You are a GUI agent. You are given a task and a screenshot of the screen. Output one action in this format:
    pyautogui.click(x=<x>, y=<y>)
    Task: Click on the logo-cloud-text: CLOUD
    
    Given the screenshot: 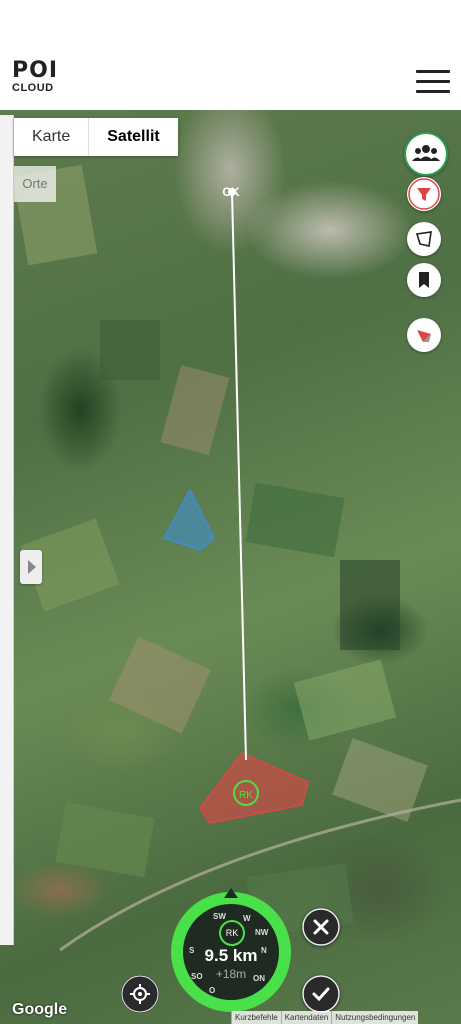 What is the action you would take?
    pyautogui.click(x=33, y=88)
    